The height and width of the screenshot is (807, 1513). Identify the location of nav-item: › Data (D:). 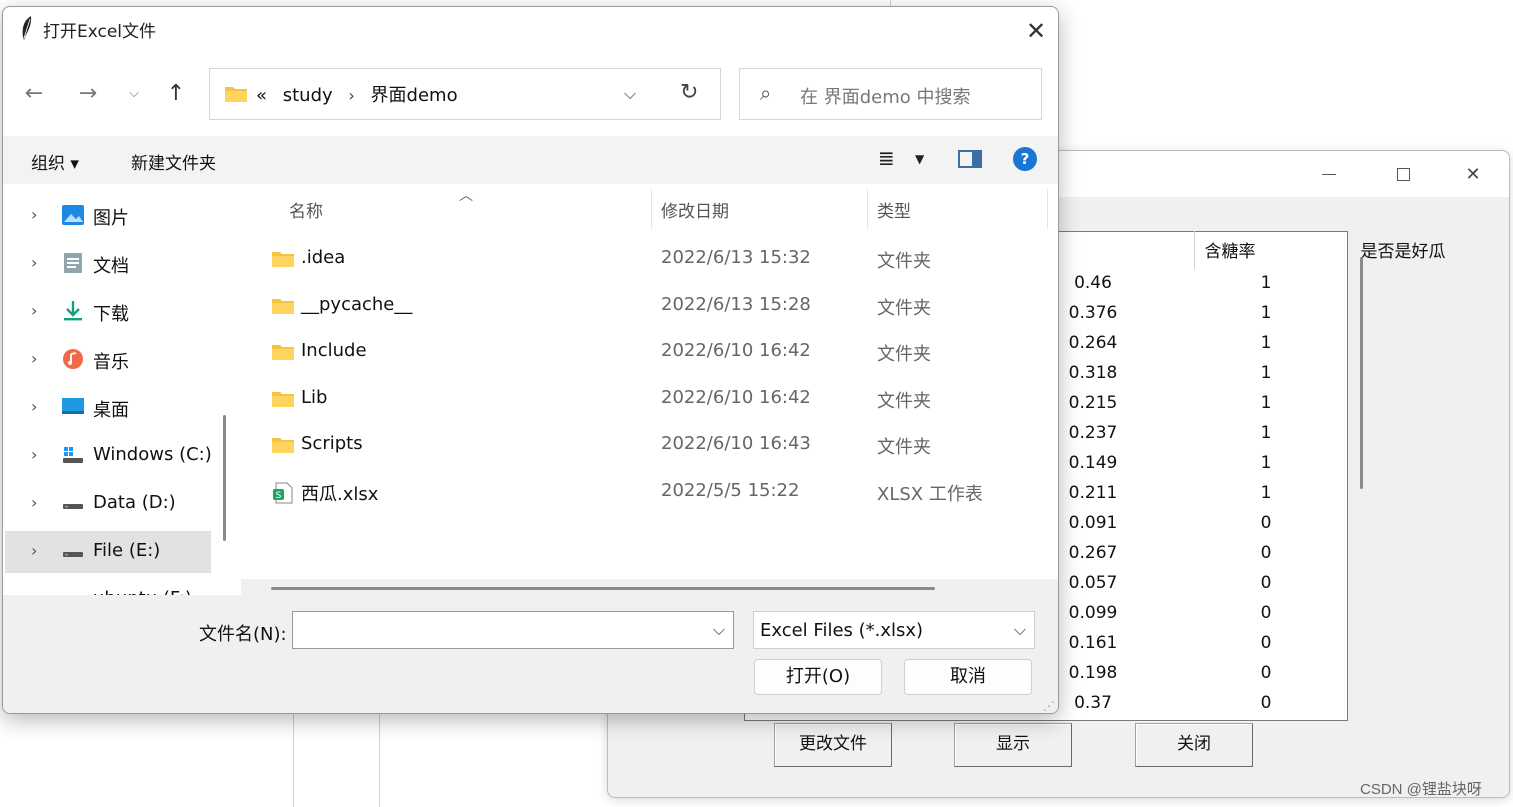
(108, 504).